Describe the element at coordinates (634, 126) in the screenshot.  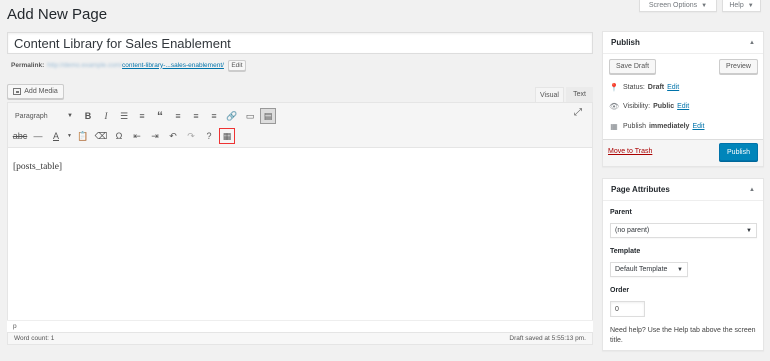
I see `publish-date-label: Publish` at that location.